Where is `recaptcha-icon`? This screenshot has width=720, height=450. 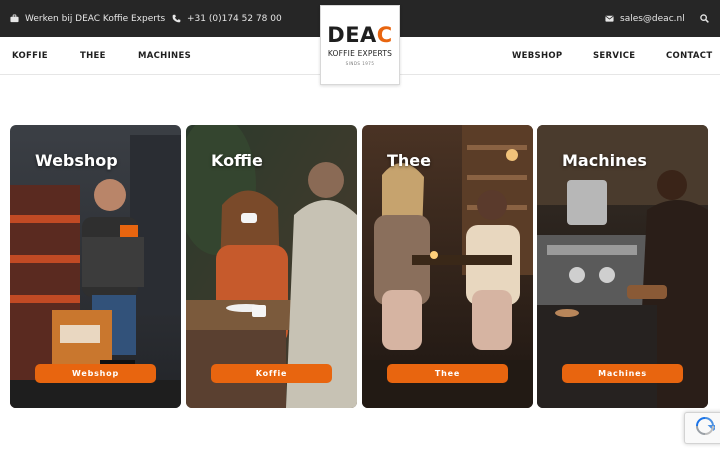
recaptcha-icon is located at coordinates (707, 428).